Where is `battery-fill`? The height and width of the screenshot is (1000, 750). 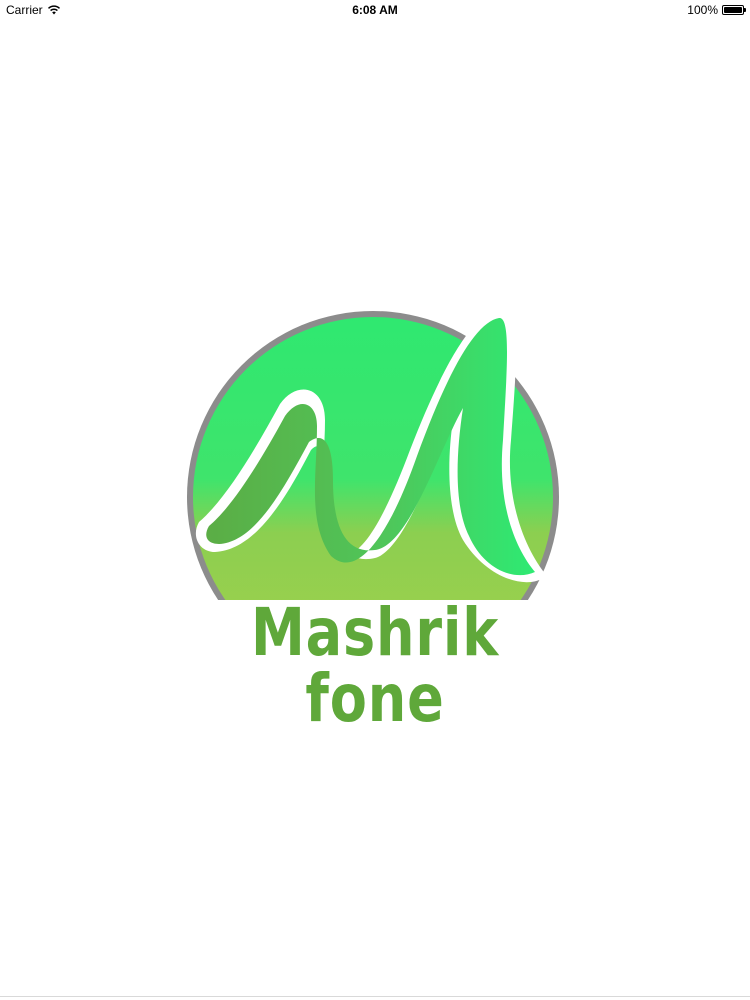 battery-fill is located at coordinates (733, 10).